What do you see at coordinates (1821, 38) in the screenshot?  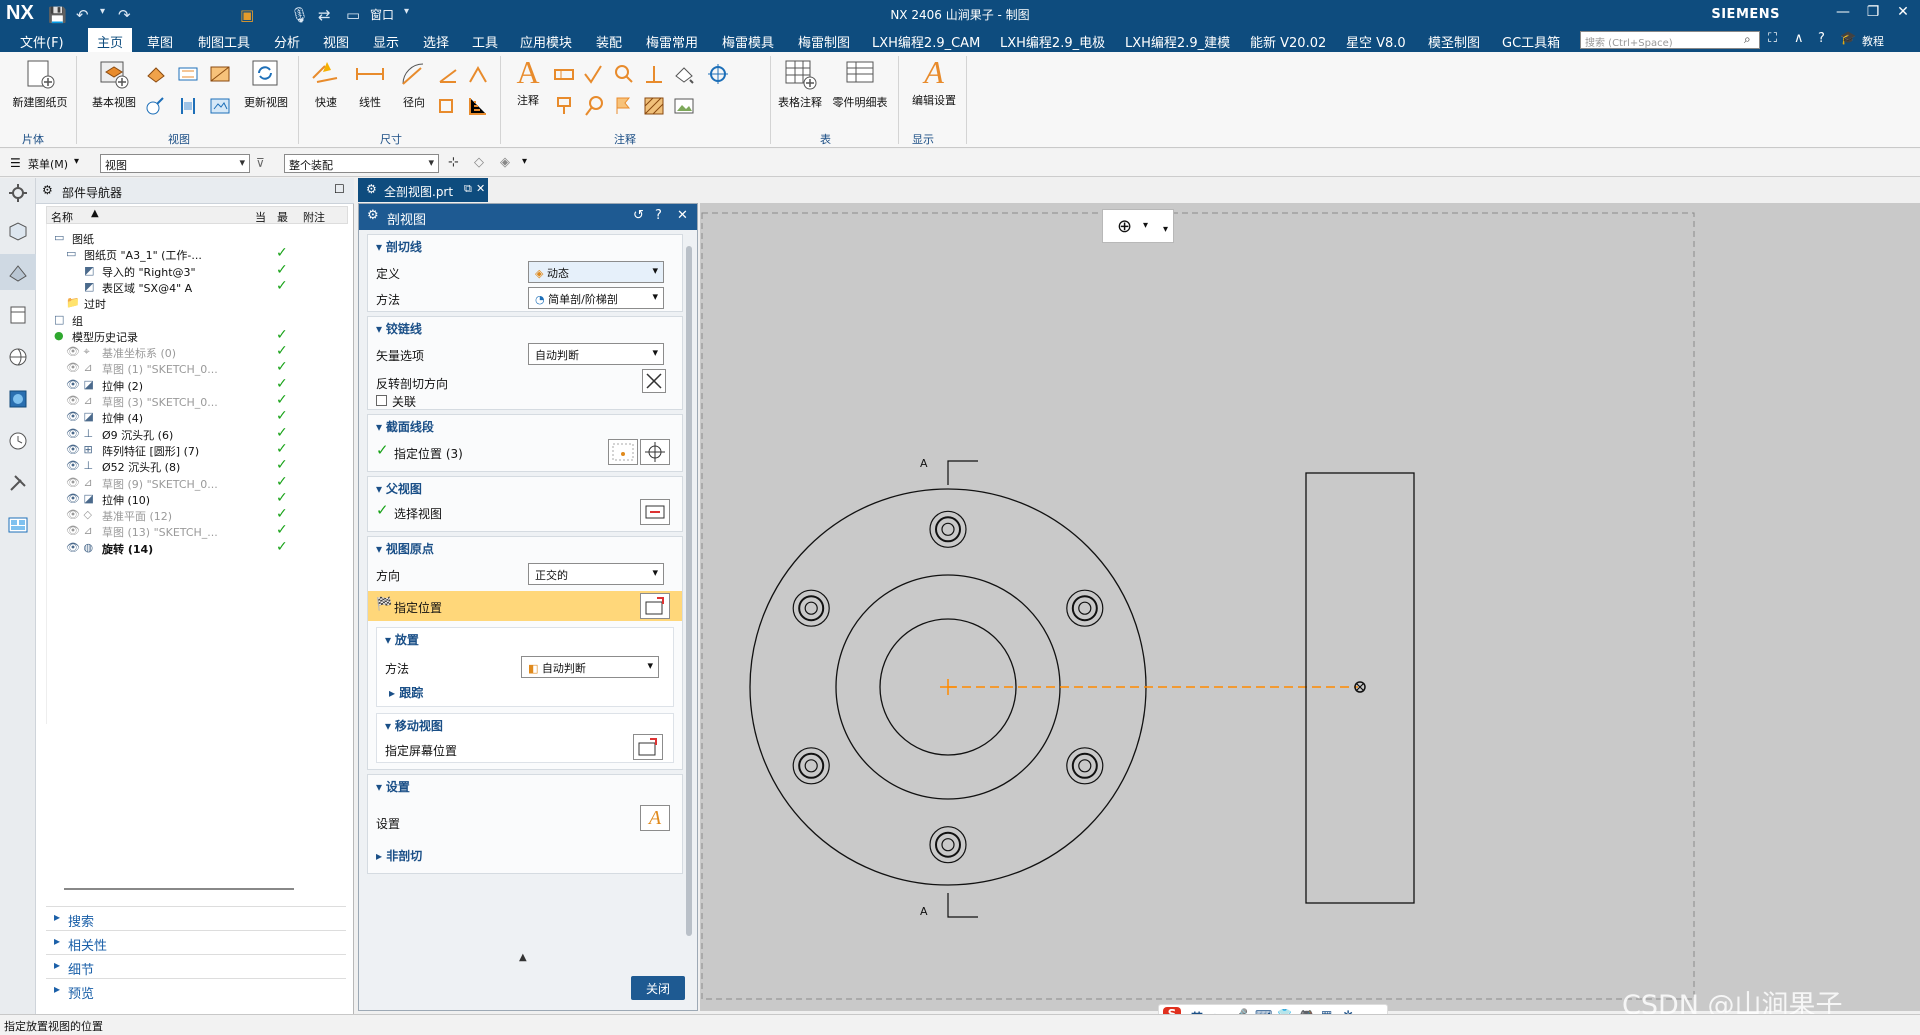 I see `help-icon: ?` at bounding box center [1821, 38].